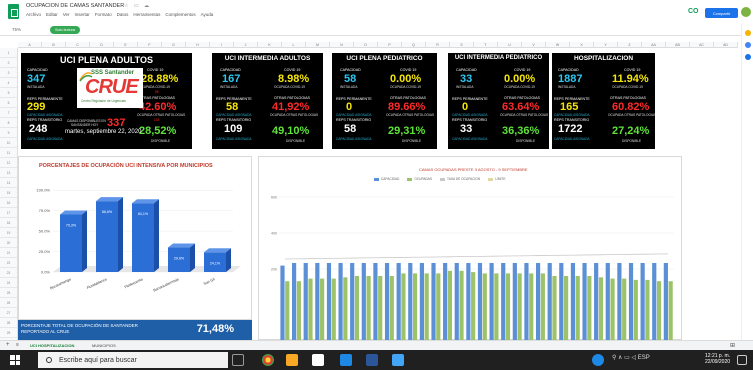 The width and height of the screenshot is (753, 370). What do you see at coordinates (123, 14) in the screenshot?
I see `menu-item-5: Datos` at bounding box center [123, 14].